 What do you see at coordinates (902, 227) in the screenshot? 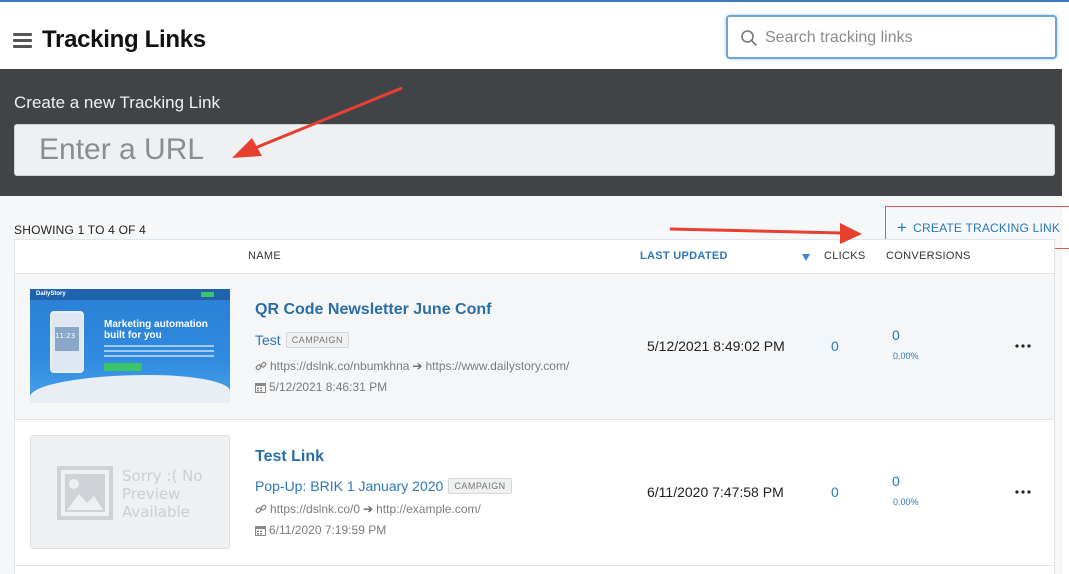
I see `plus-icon: +` at bounding box center [902, 227].